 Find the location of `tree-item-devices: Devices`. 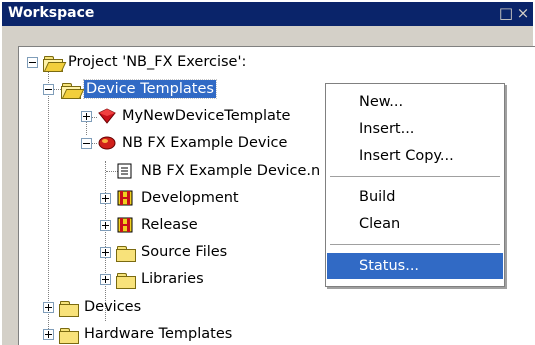

tree-item-devices: Devices is located at coordinates (101, 307).